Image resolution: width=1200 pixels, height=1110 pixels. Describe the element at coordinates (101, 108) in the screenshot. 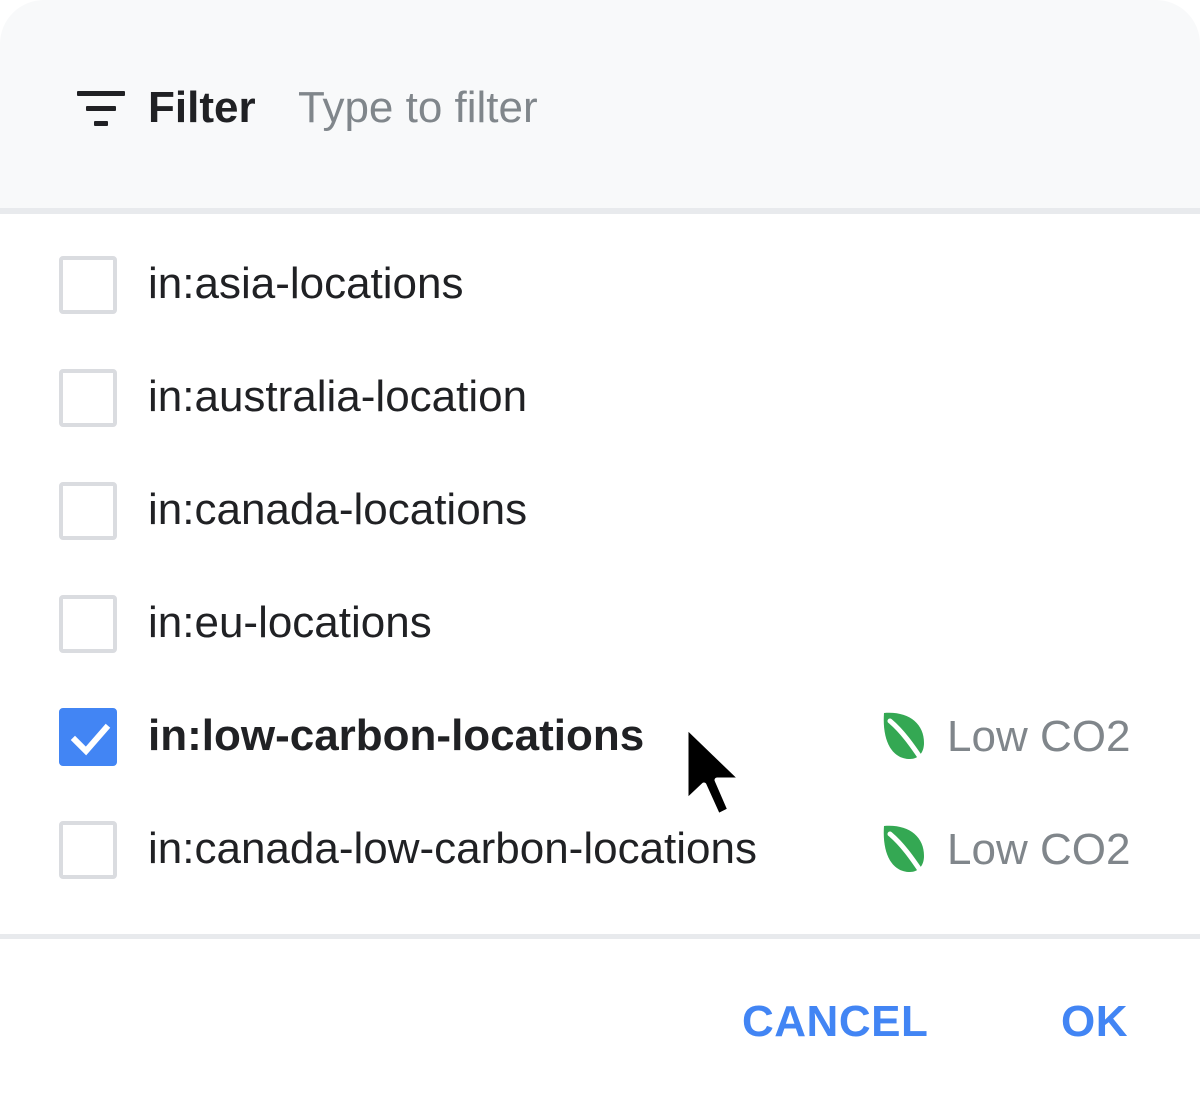

I see `filter-list-icon` at that location.